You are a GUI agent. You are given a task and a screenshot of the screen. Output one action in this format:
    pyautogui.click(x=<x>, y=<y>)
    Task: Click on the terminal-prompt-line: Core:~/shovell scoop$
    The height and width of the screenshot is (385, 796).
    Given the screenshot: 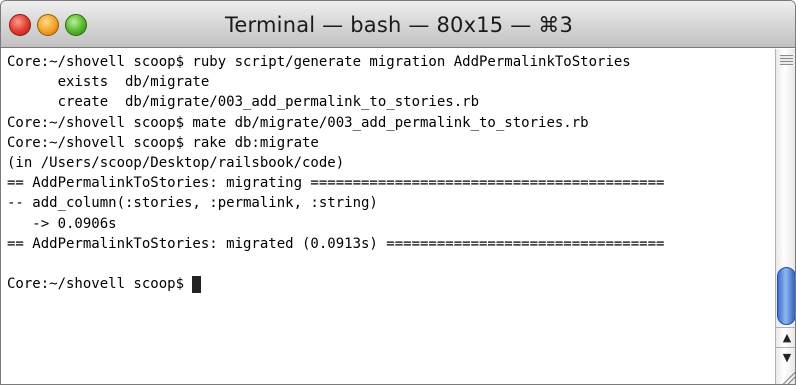 What is the action you would take?
    pyautogui.click(x=391, y=284)
    